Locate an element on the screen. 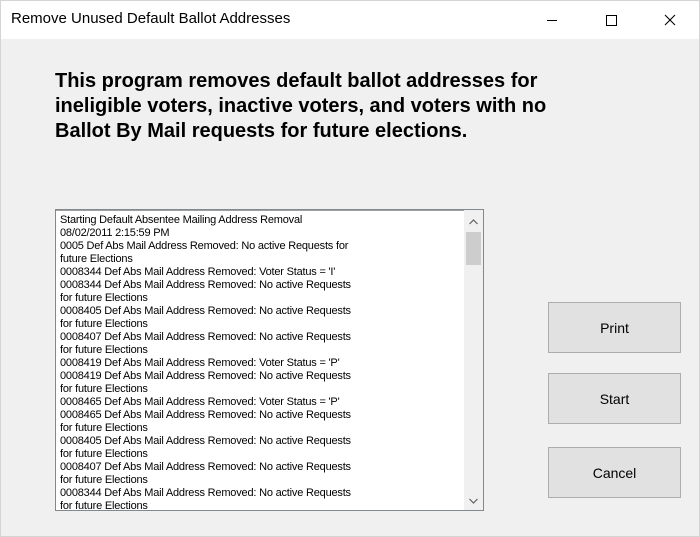  print-button: Print is located at coordinates (614, 327).